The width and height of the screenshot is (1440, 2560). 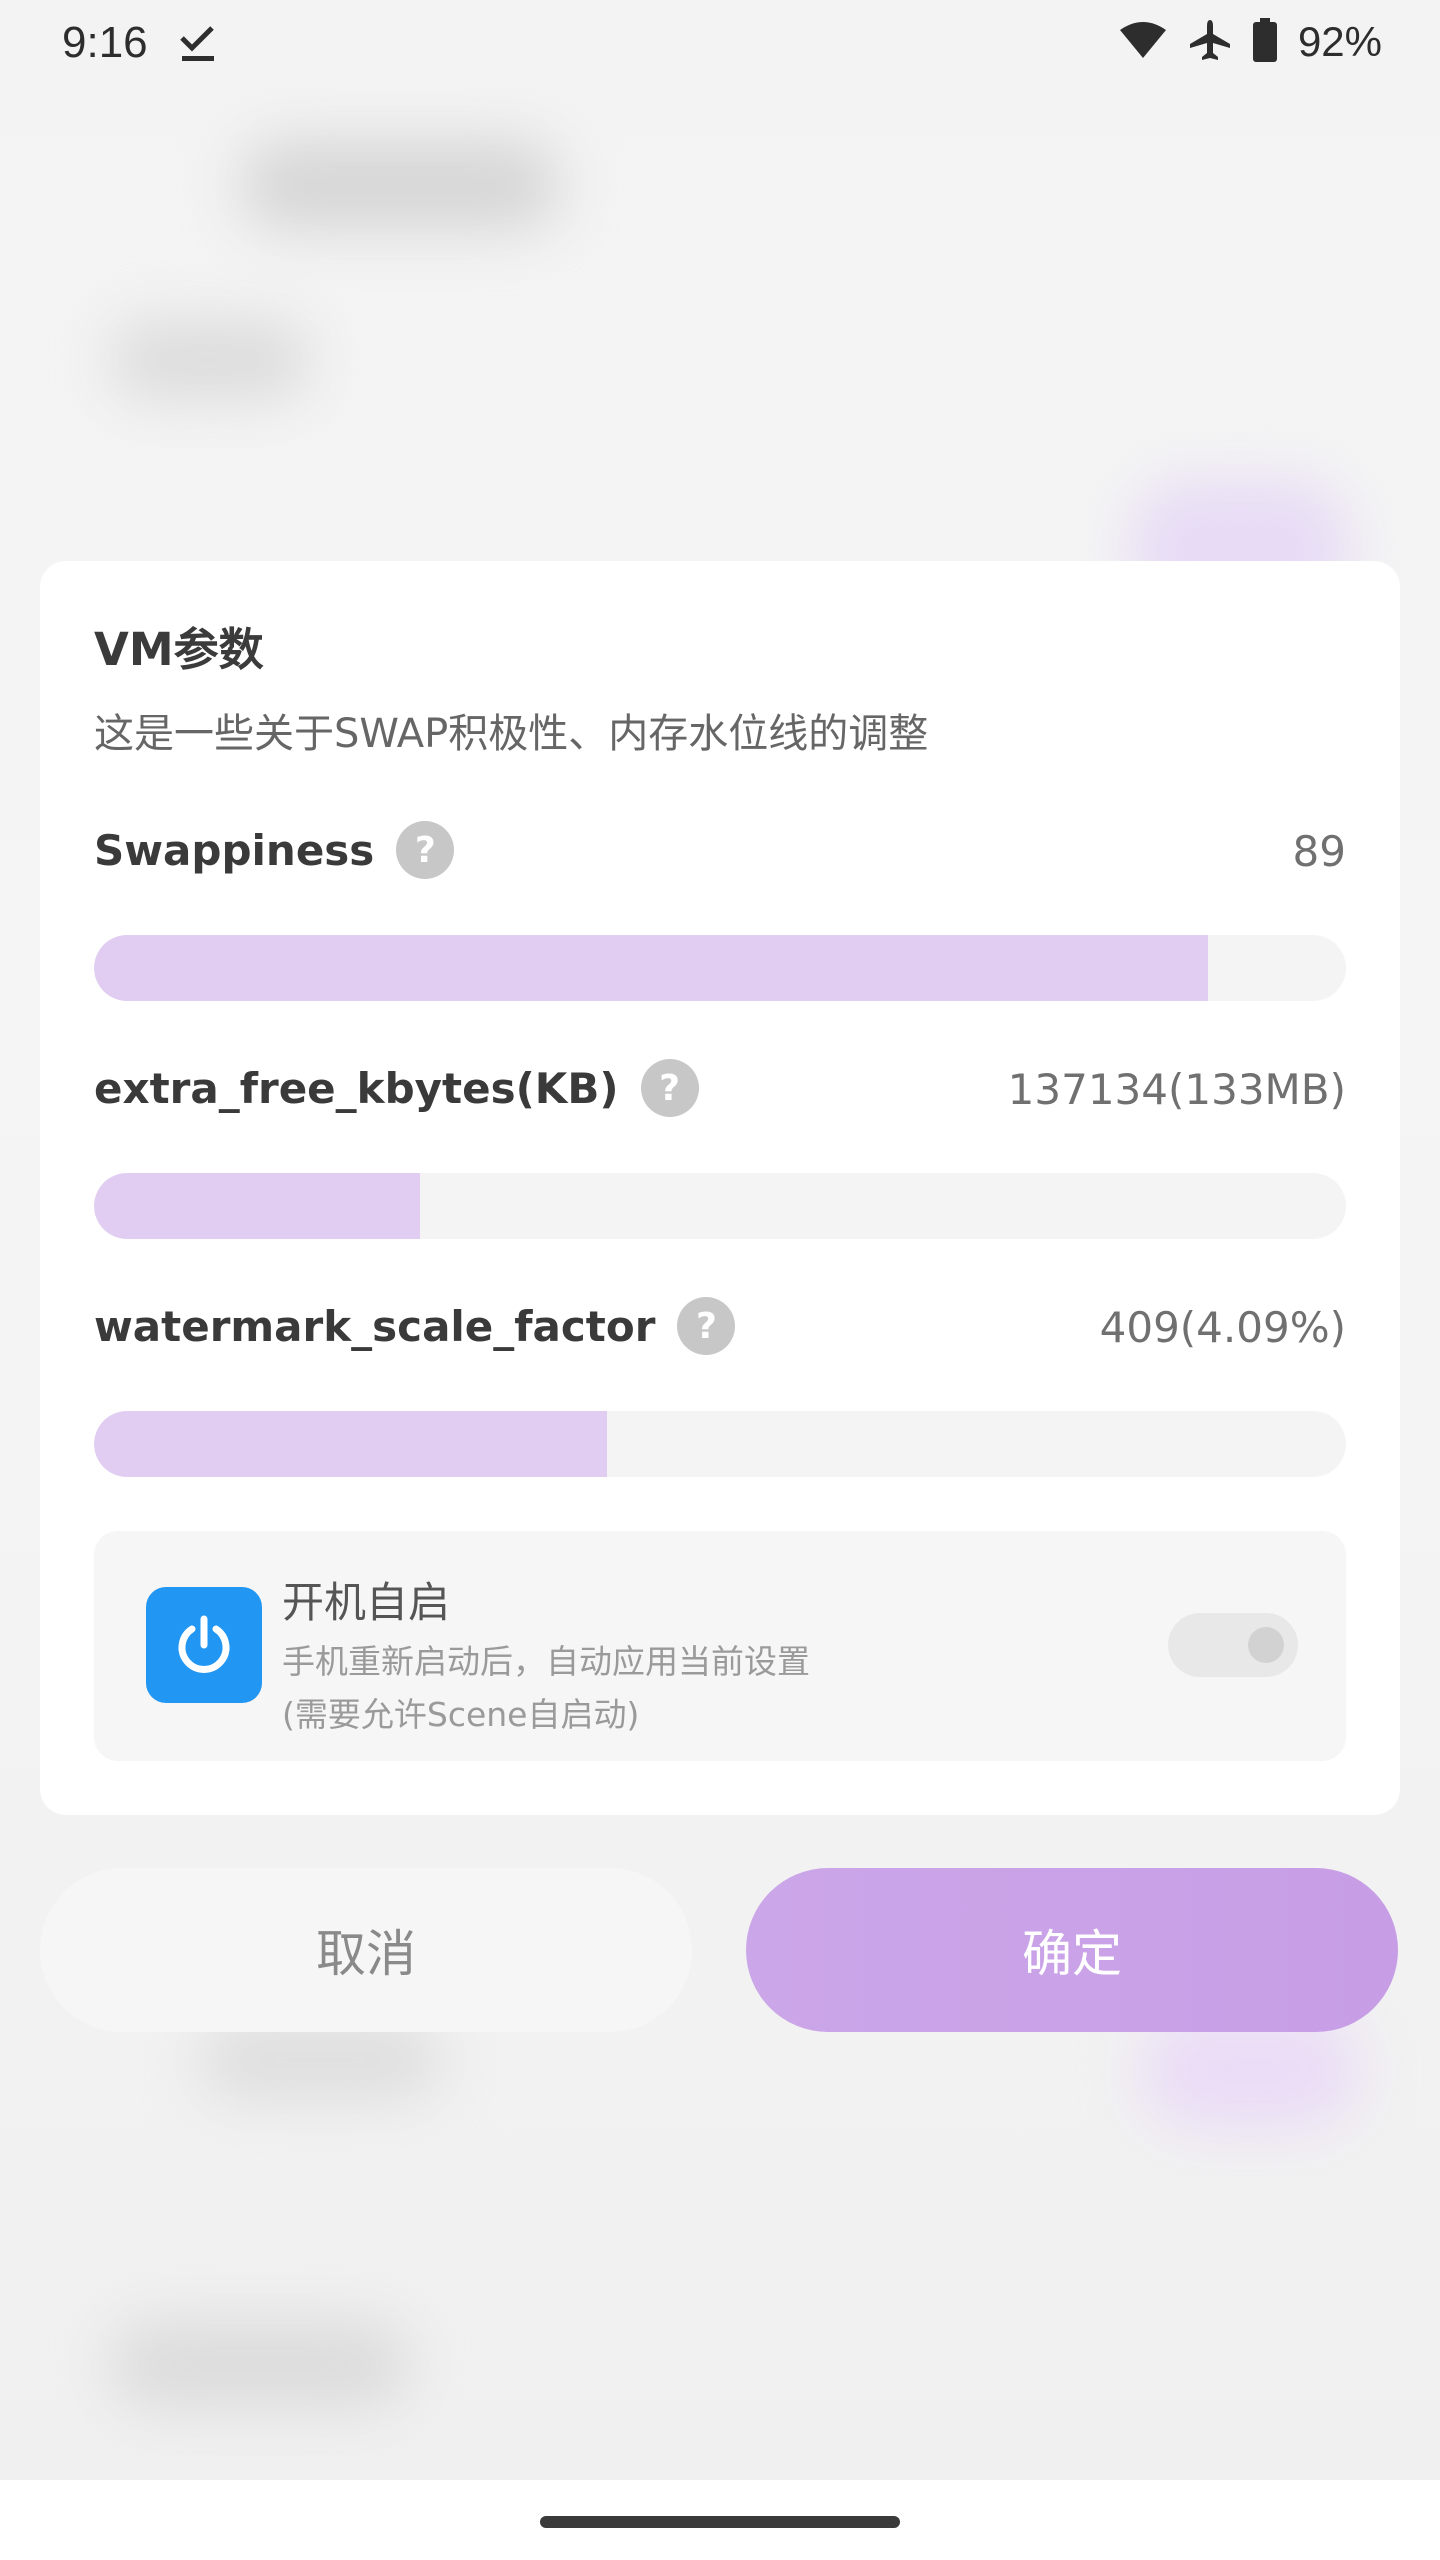 I want to click on autostart-title: 开机自启, so click(x=366, y=1602).